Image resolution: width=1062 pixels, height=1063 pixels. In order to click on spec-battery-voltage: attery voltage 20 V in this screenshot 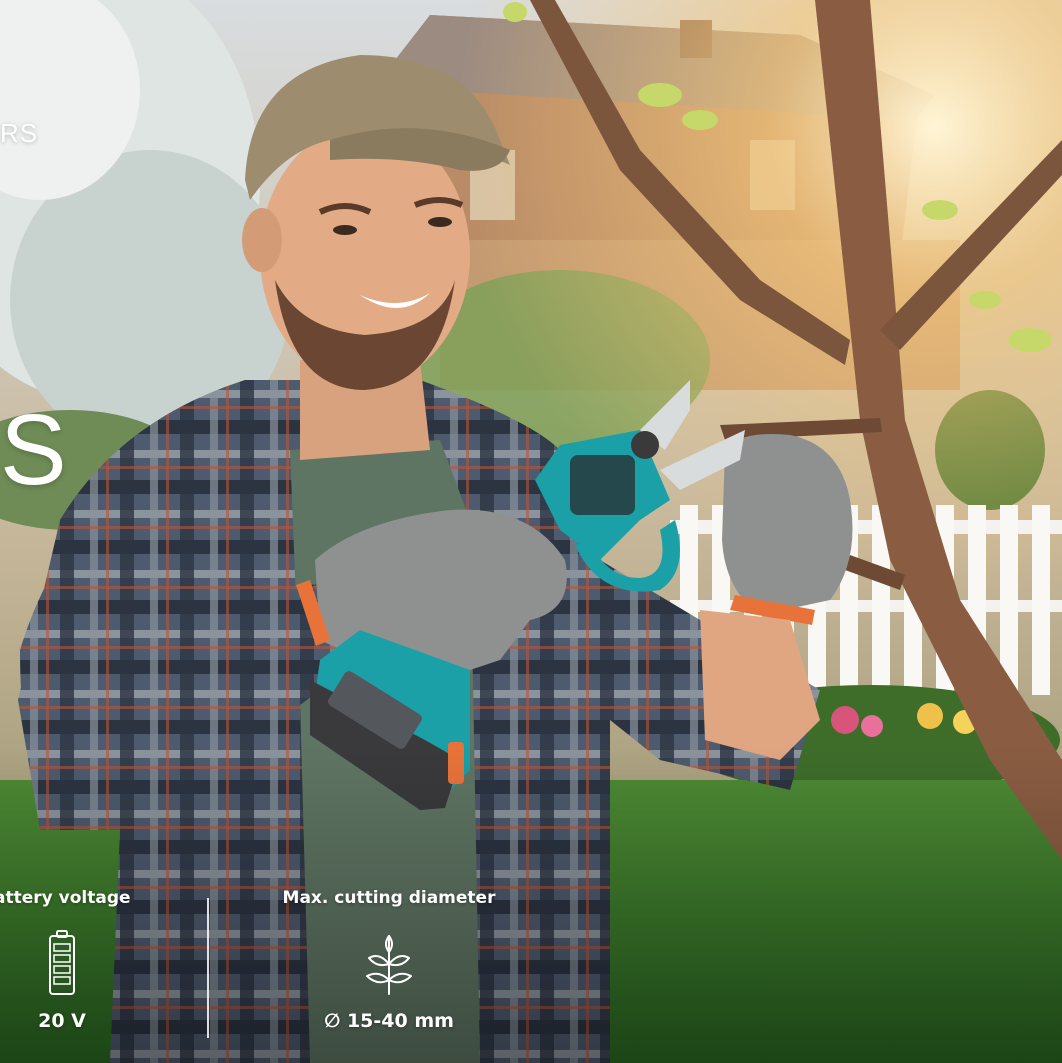, I will do `click(65, 960)`.